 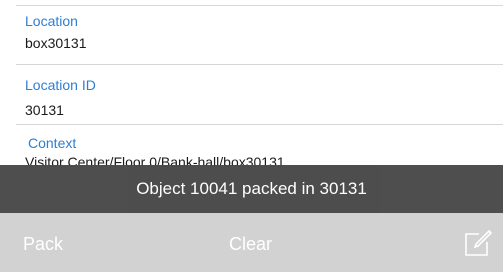 What do you see at coordinates (52, 143) in the screenshot?
I see `context-label: Context` at bounding box center [52, 143].